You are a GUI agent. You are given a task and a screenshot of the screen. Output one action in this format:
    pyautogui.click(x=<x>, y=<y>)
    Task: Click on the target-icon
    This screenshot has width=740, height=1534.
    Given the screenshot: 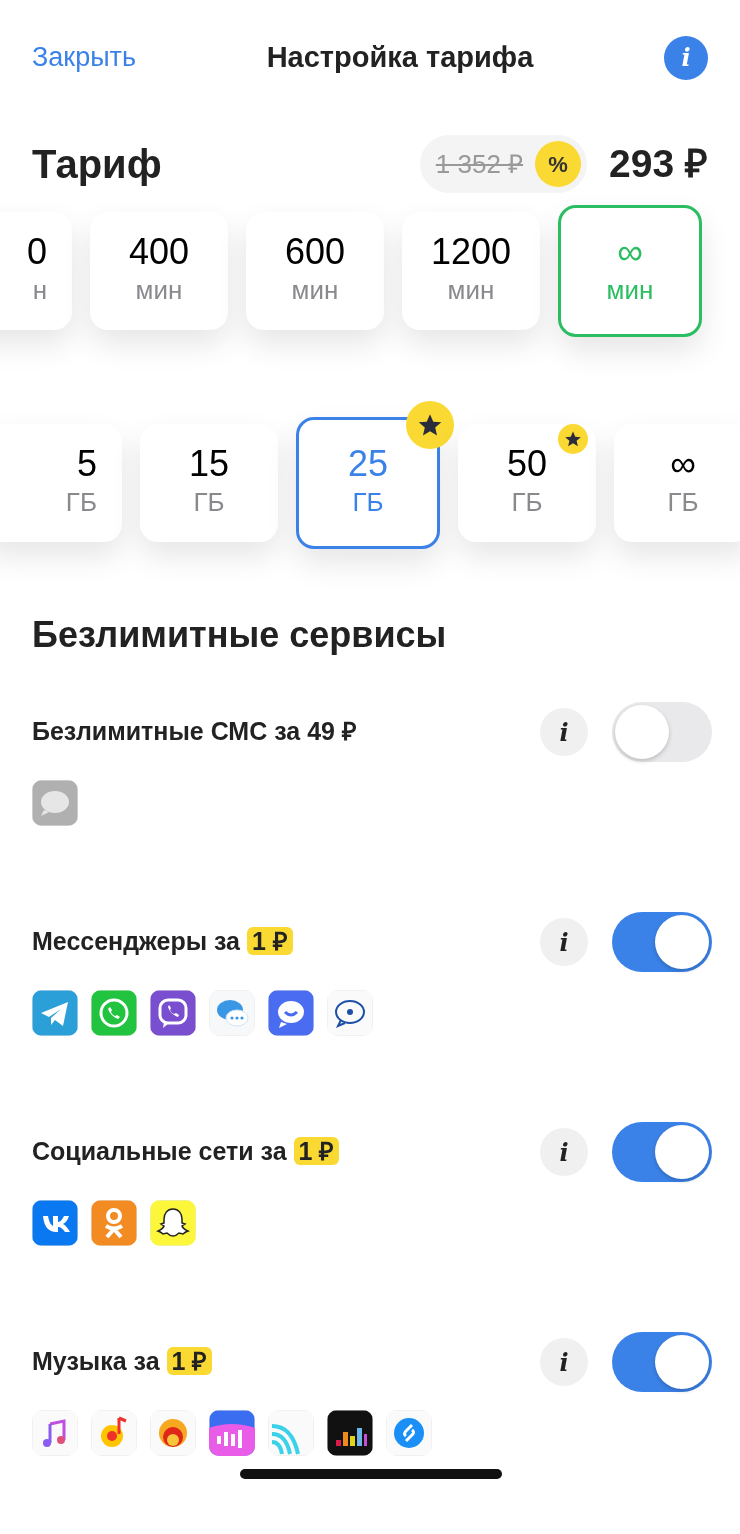 What is the action you would take?
    pyautogui.click(x=173, y=1433)
    